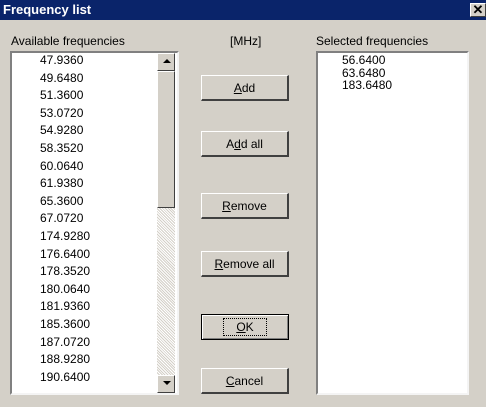 The height and width of the screenshot is (407, 486). I want to click on list-item: 190.6400, so click(65, 377).